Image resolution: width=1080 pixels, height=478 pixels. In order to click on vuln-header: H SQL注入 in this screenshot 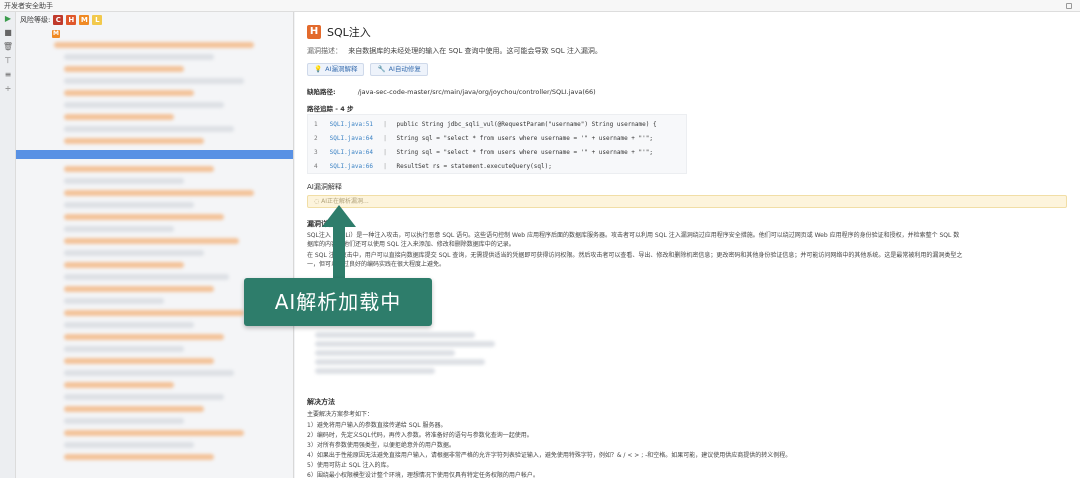, I will do `click(339, 32)`.